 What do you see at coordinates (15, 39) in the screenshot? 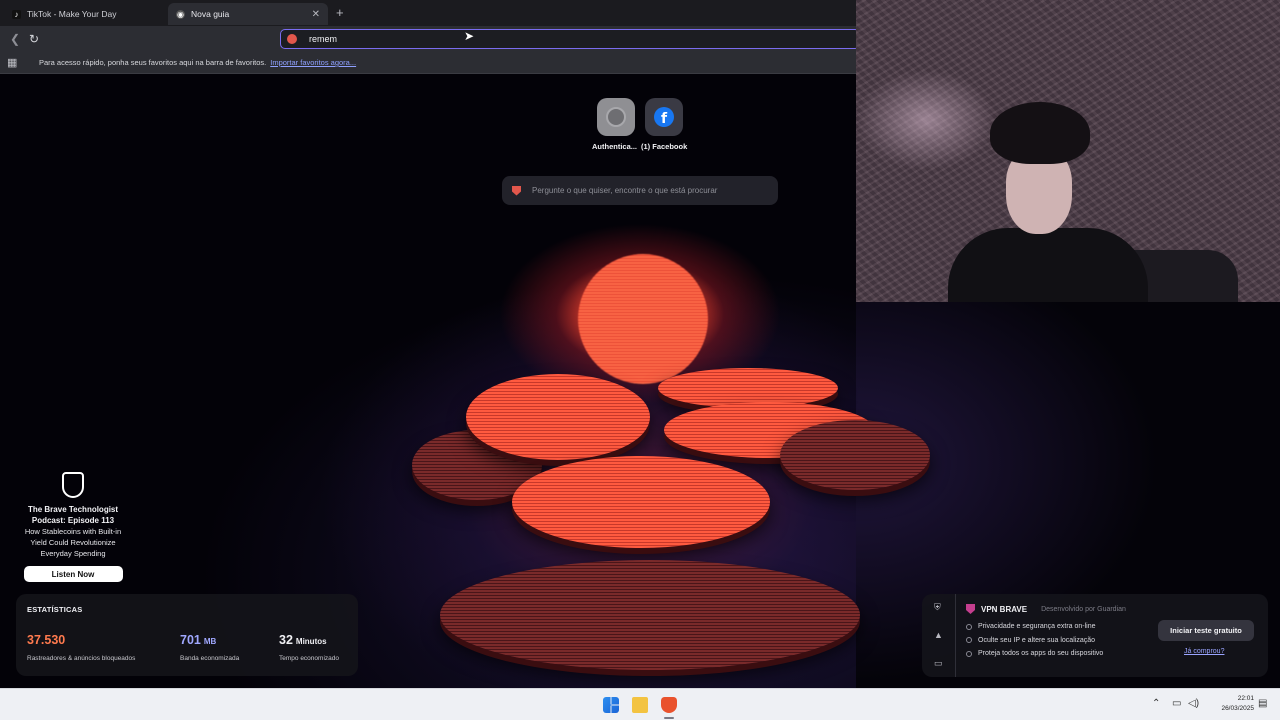
I see `back-icon: ❮` at bounding box center [15, 39].